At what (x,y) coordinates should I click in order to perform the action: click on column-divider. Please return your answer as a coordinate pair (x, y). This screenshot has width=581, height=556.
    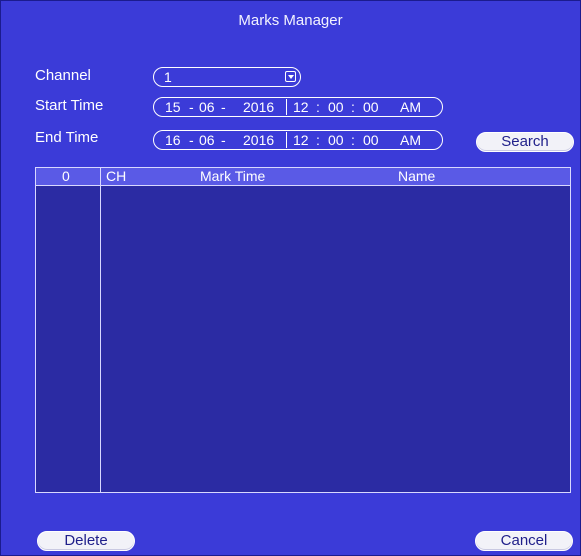
    Looking at the image, I should click on (100, 330).